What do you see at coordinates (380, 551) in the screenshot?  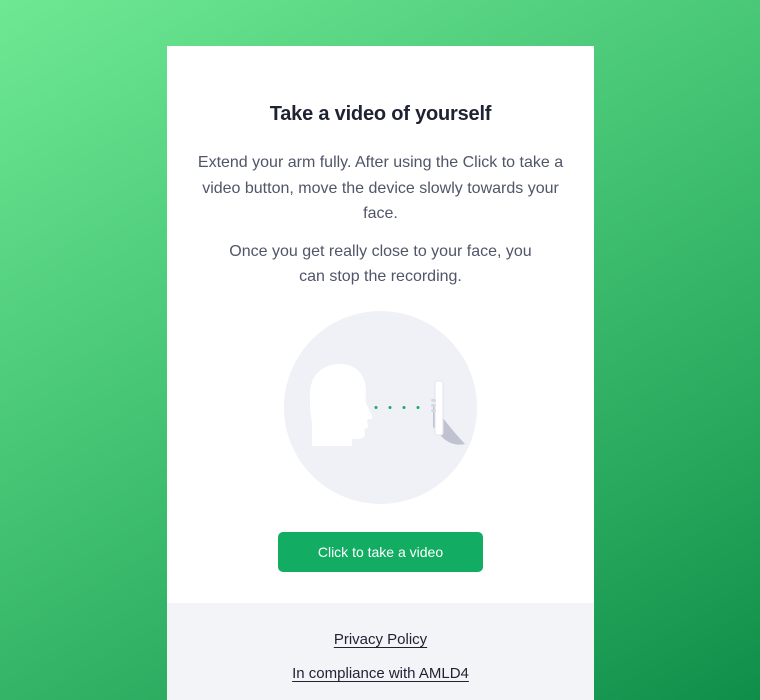 I see `take-video-button: Click to take a video` at bounding box center [380, 551].